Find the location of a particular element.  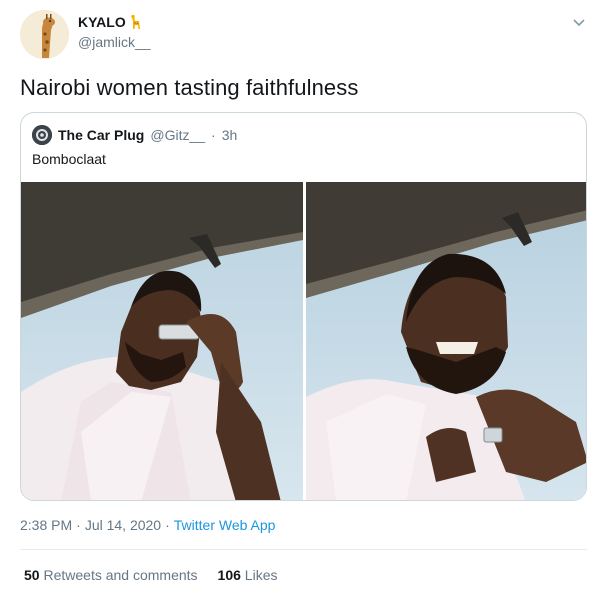

quoted-timestamp: 3h is located at coordinates (229, 135).